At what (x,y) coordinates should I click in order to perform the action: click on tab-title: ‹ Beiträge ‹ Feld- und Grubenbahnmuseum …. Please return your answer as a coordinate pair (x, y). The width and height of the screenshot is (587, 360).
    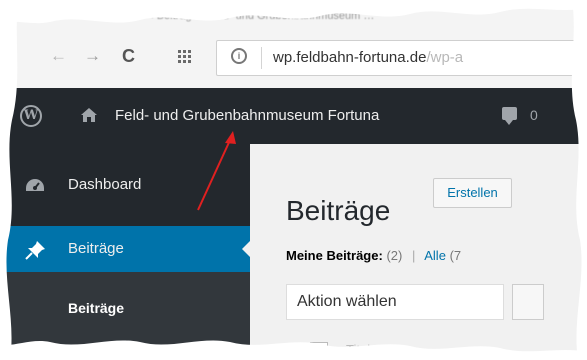
    Looking at the image, I should click on (262, 16).